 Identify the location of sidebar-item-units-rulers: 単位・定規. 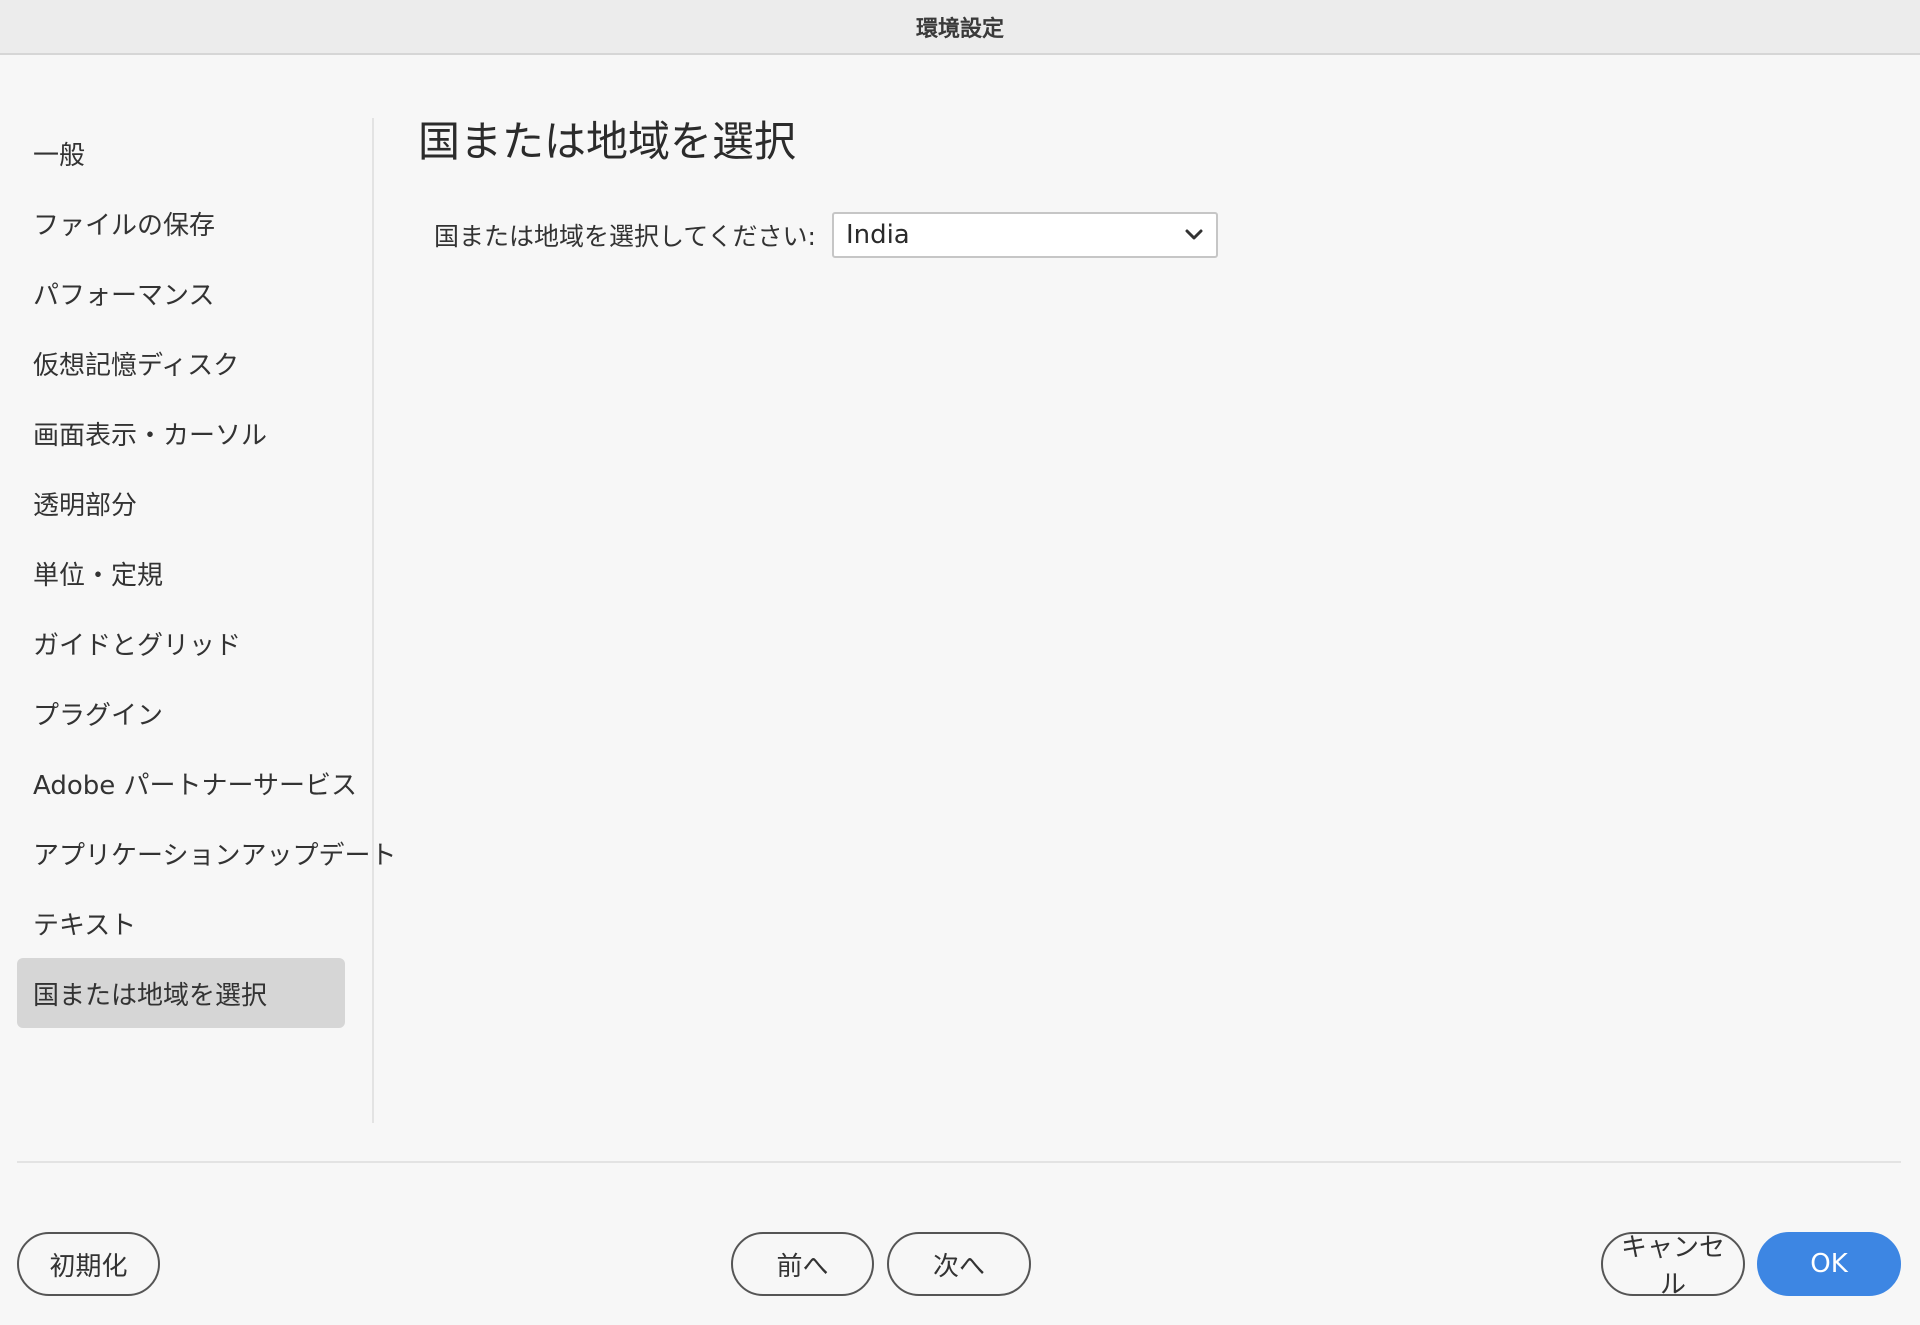
(181, 573).